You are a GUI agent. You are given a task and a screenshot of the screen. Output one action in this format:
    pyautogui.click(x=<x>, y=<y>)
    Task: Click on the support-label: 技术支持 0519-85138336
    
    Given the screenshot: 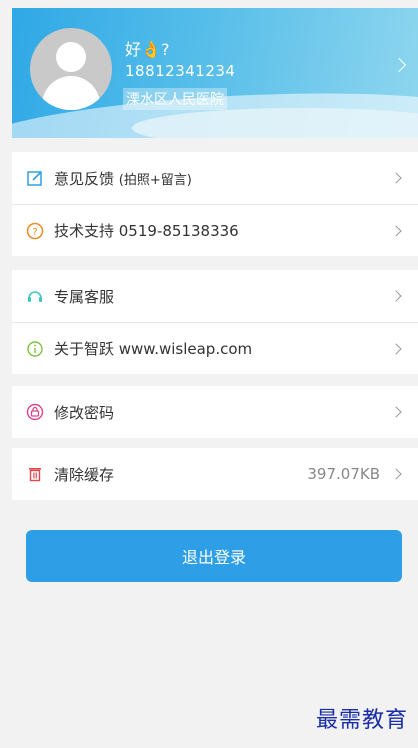 What is the action you would take?
    pyautogui.click(x=146, y=231)
    